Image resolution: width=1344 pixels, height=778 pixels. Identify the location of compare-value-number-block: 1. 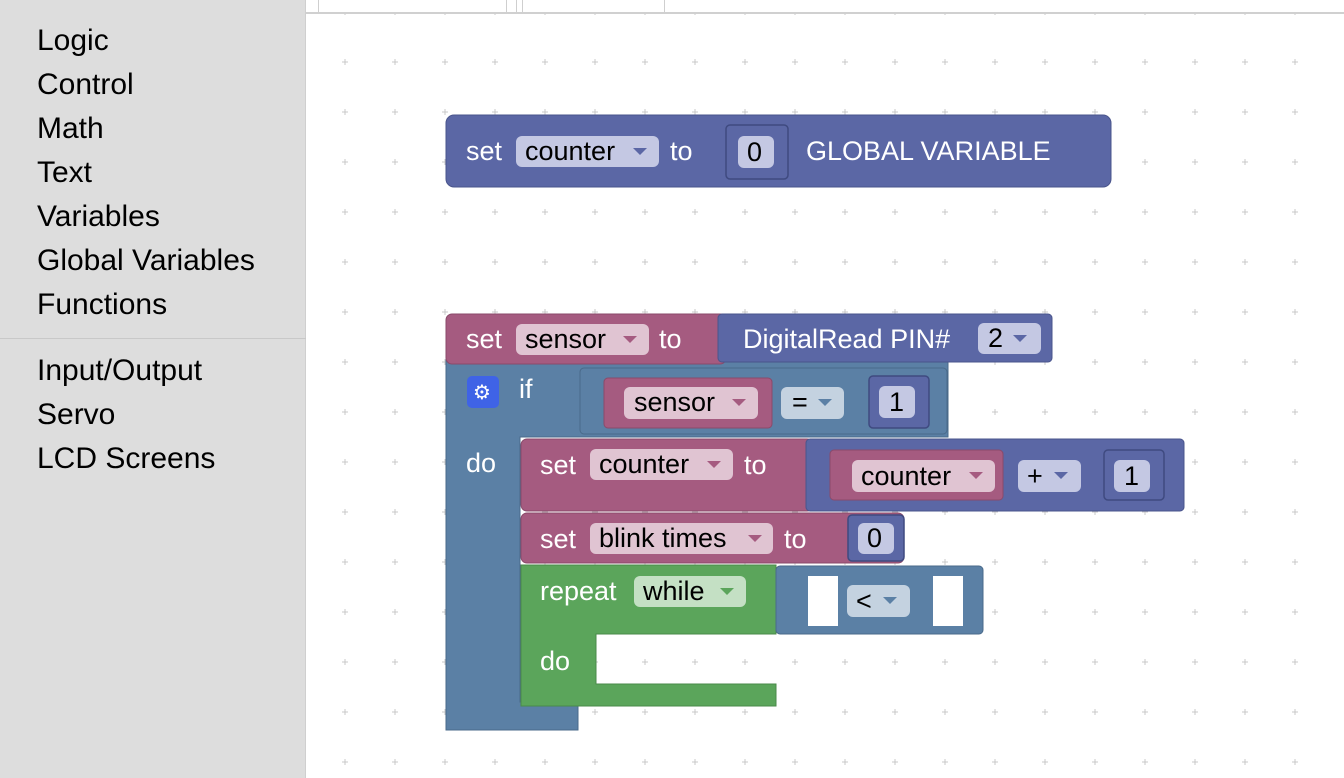
(899, 402).